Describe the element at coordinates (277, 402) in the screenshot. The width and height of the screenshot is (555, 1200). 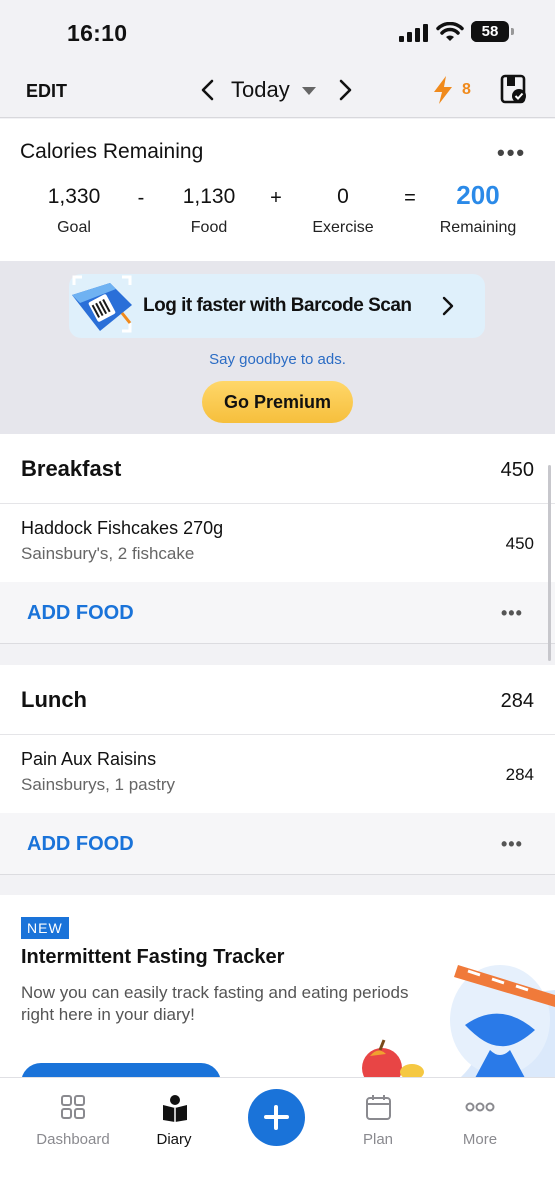
I see `go-premium-button: Go Premium` at that location.